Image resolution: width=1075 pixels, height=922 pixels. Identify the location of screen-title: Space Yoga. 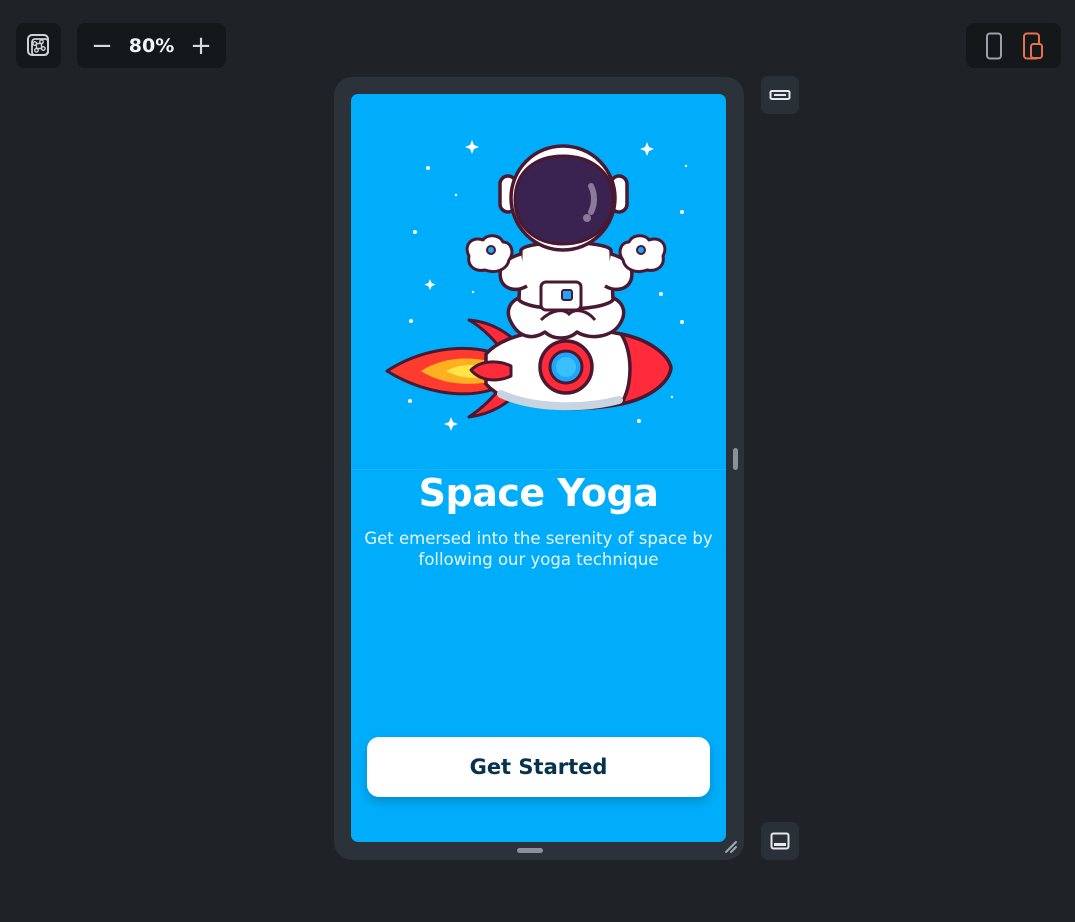
(538, 493).